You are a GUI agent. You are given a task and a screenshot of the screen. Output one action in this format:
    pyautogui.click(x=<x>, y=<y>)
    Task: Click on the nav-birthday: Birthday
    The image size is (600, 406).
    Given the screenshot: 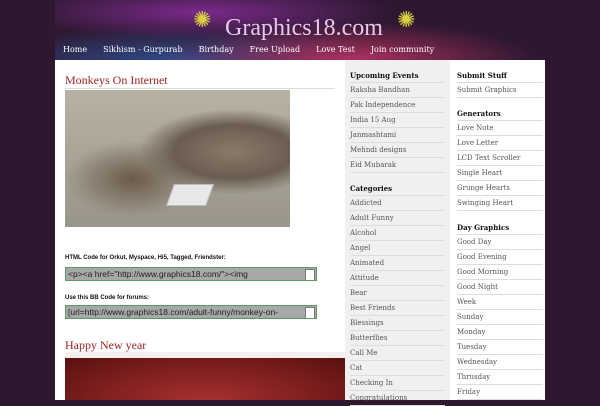 What is the action you would take?
    pyautogui.click(x=216, y=49)
    